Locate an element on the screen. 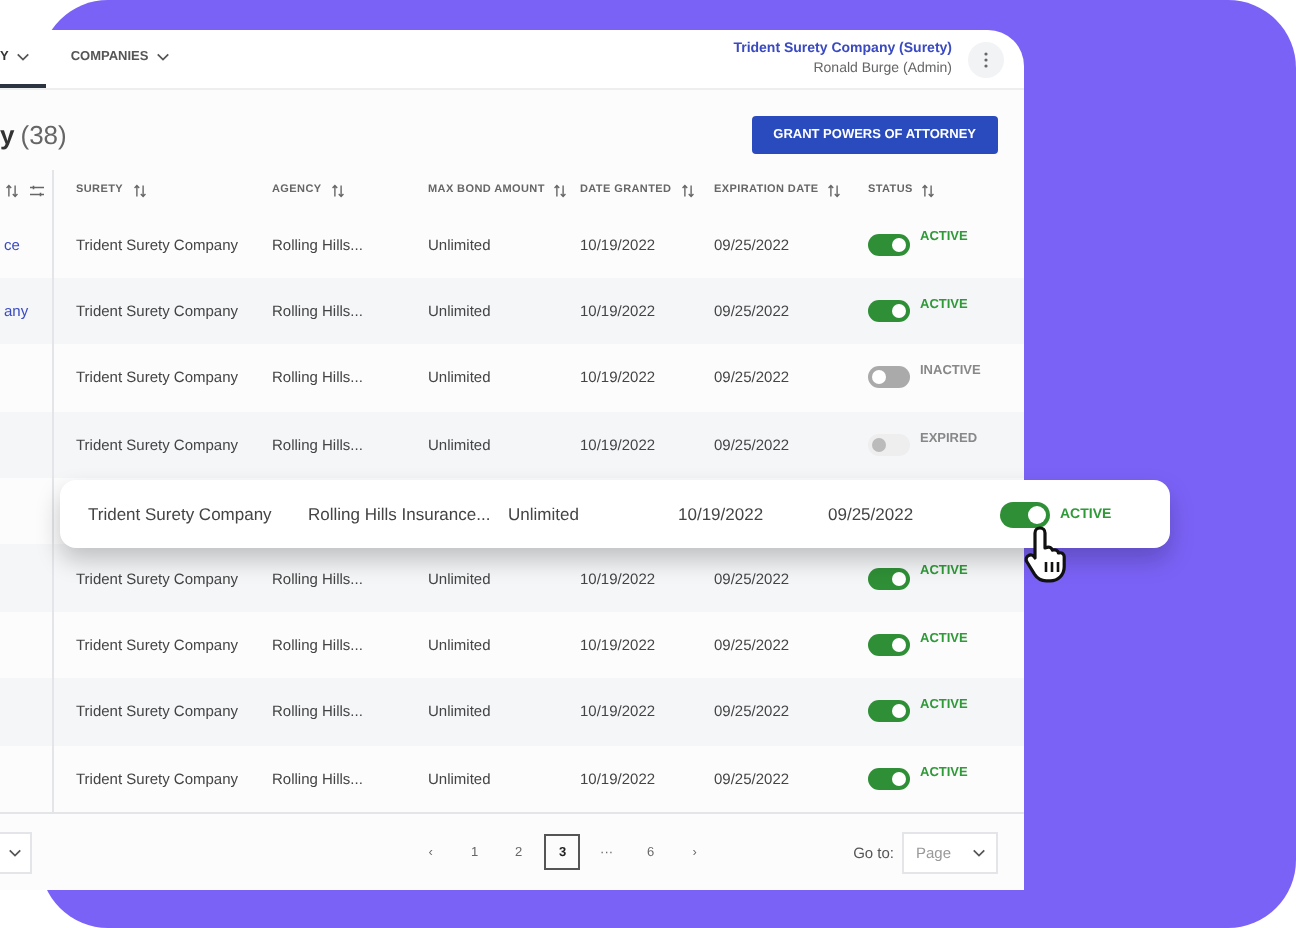  table-cell-text: Trident Surety Company is located at coordinates (181, 514).